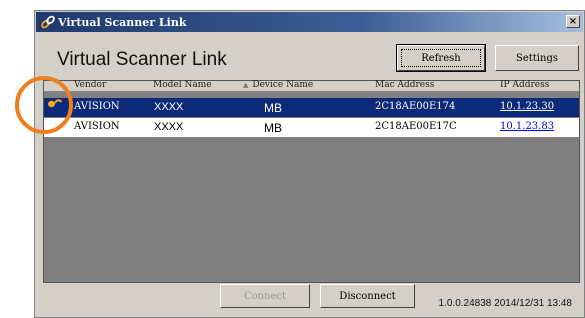 Image resolution: width=585 pixels, height=318 pixels. What do you see at coordinates (524, 85) in the screenshot?
I see `column-header-ip-address: IP Address` at bounding box center [524, 85].